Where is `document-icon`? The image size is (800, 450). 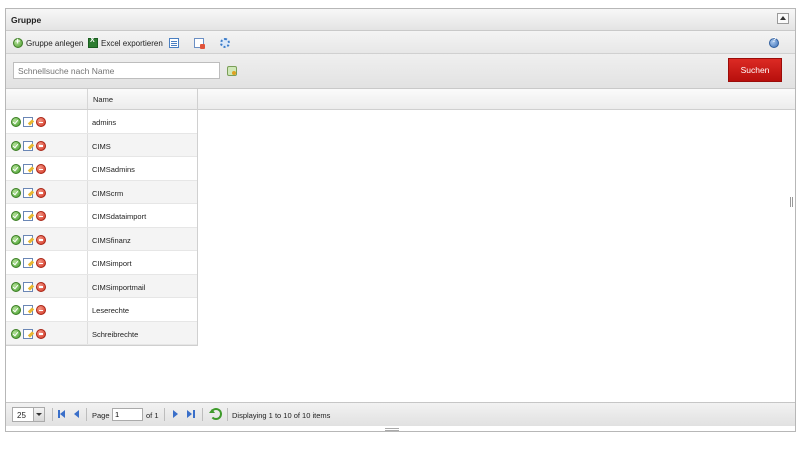
document-icon is located at coordinates (174, 43).